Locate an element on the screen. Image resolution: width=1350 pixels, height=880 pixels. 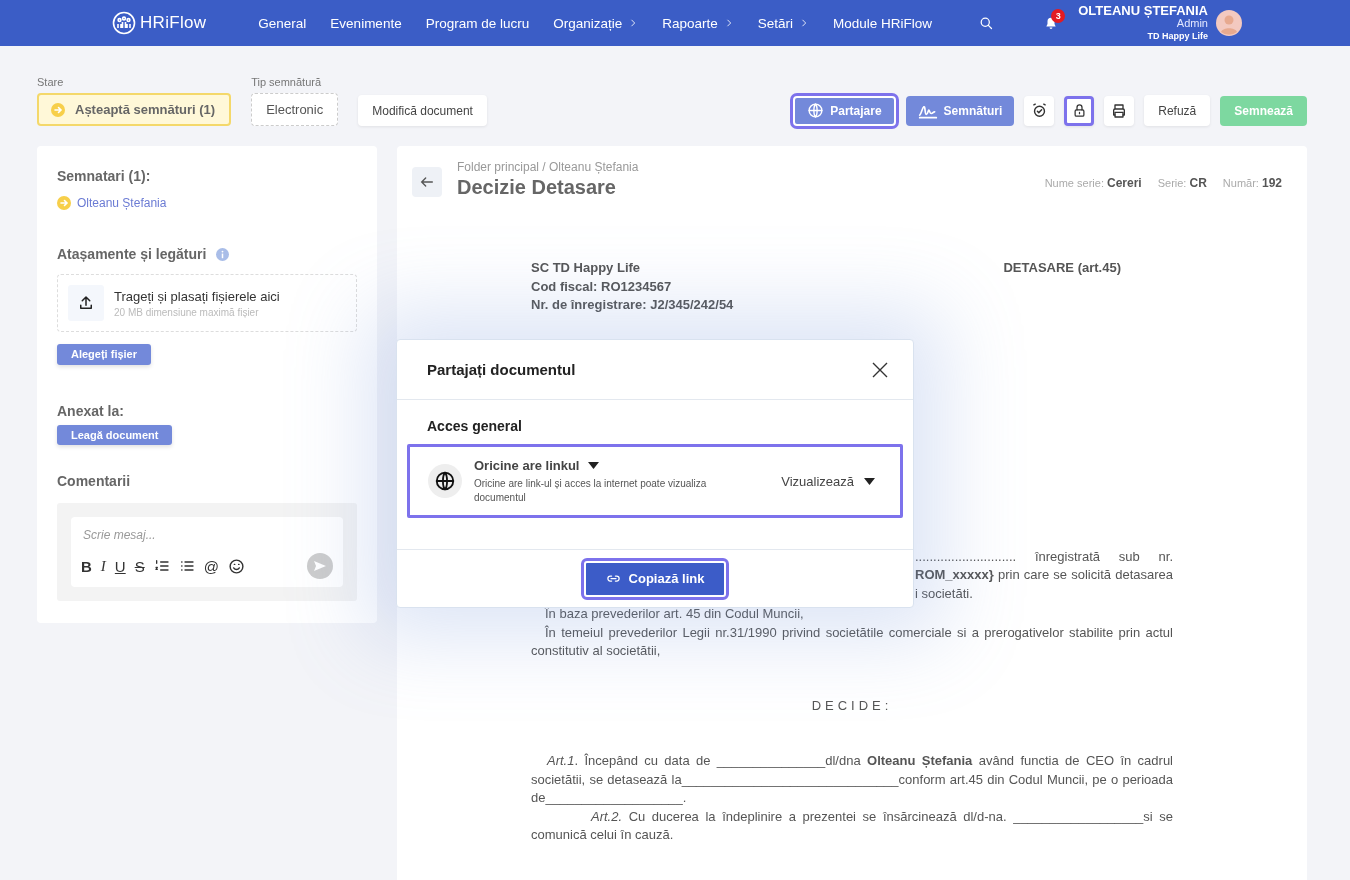
nav-link: Evenimente is located at coordinates (366, 23).